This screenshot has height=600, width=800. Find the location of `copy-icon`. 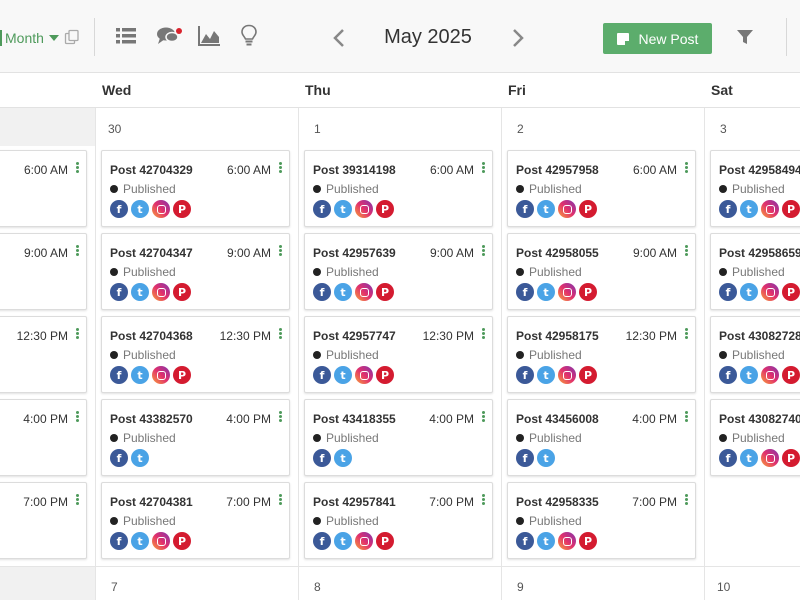

copy-icon is located at coordinates (72, 37).